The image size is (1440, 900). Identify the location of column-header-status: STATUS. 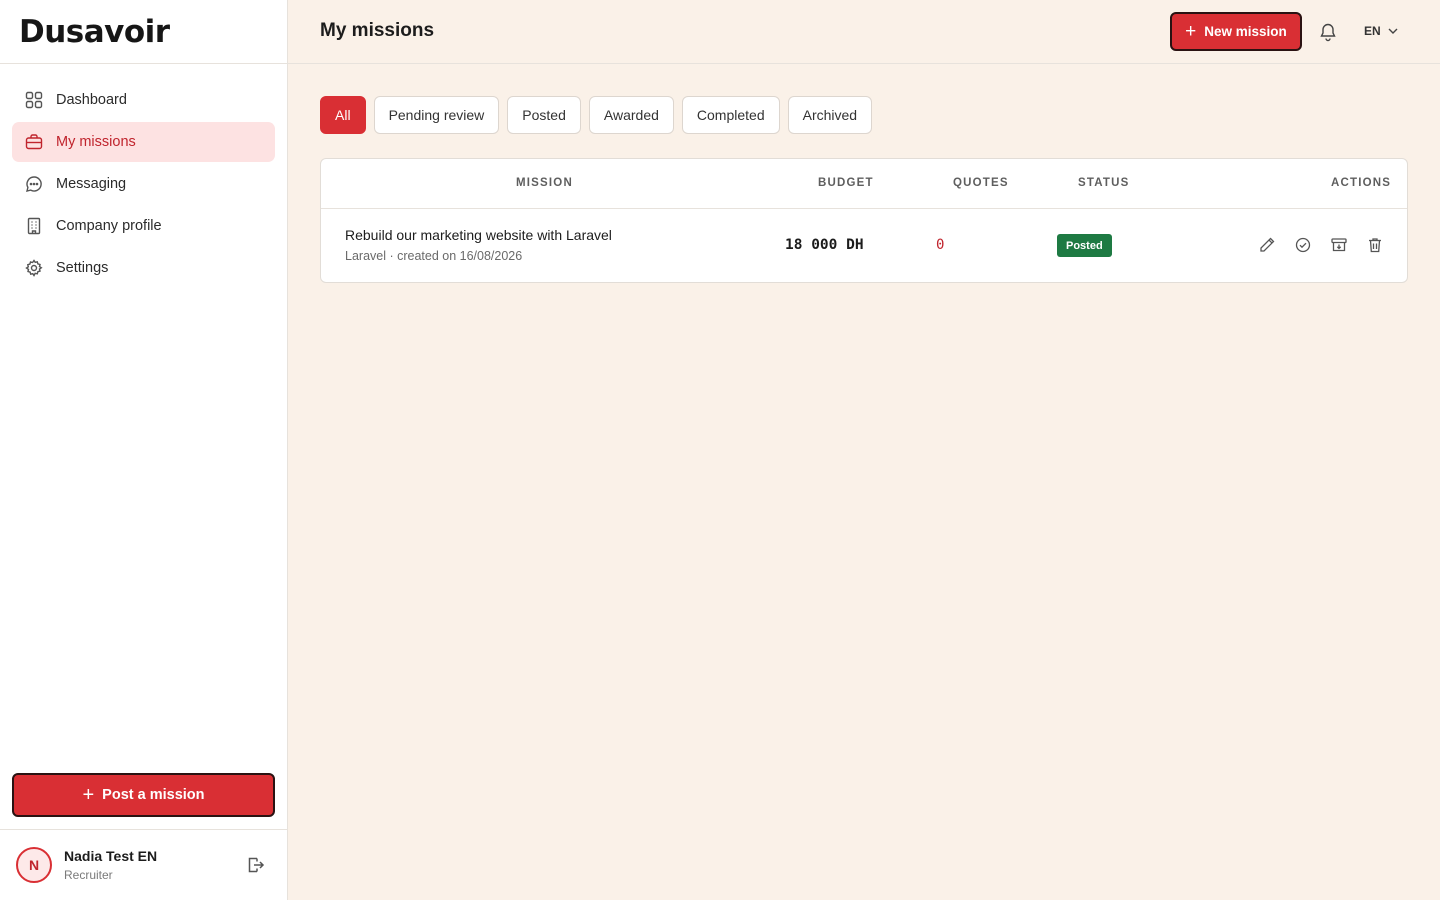
(1104, 183).